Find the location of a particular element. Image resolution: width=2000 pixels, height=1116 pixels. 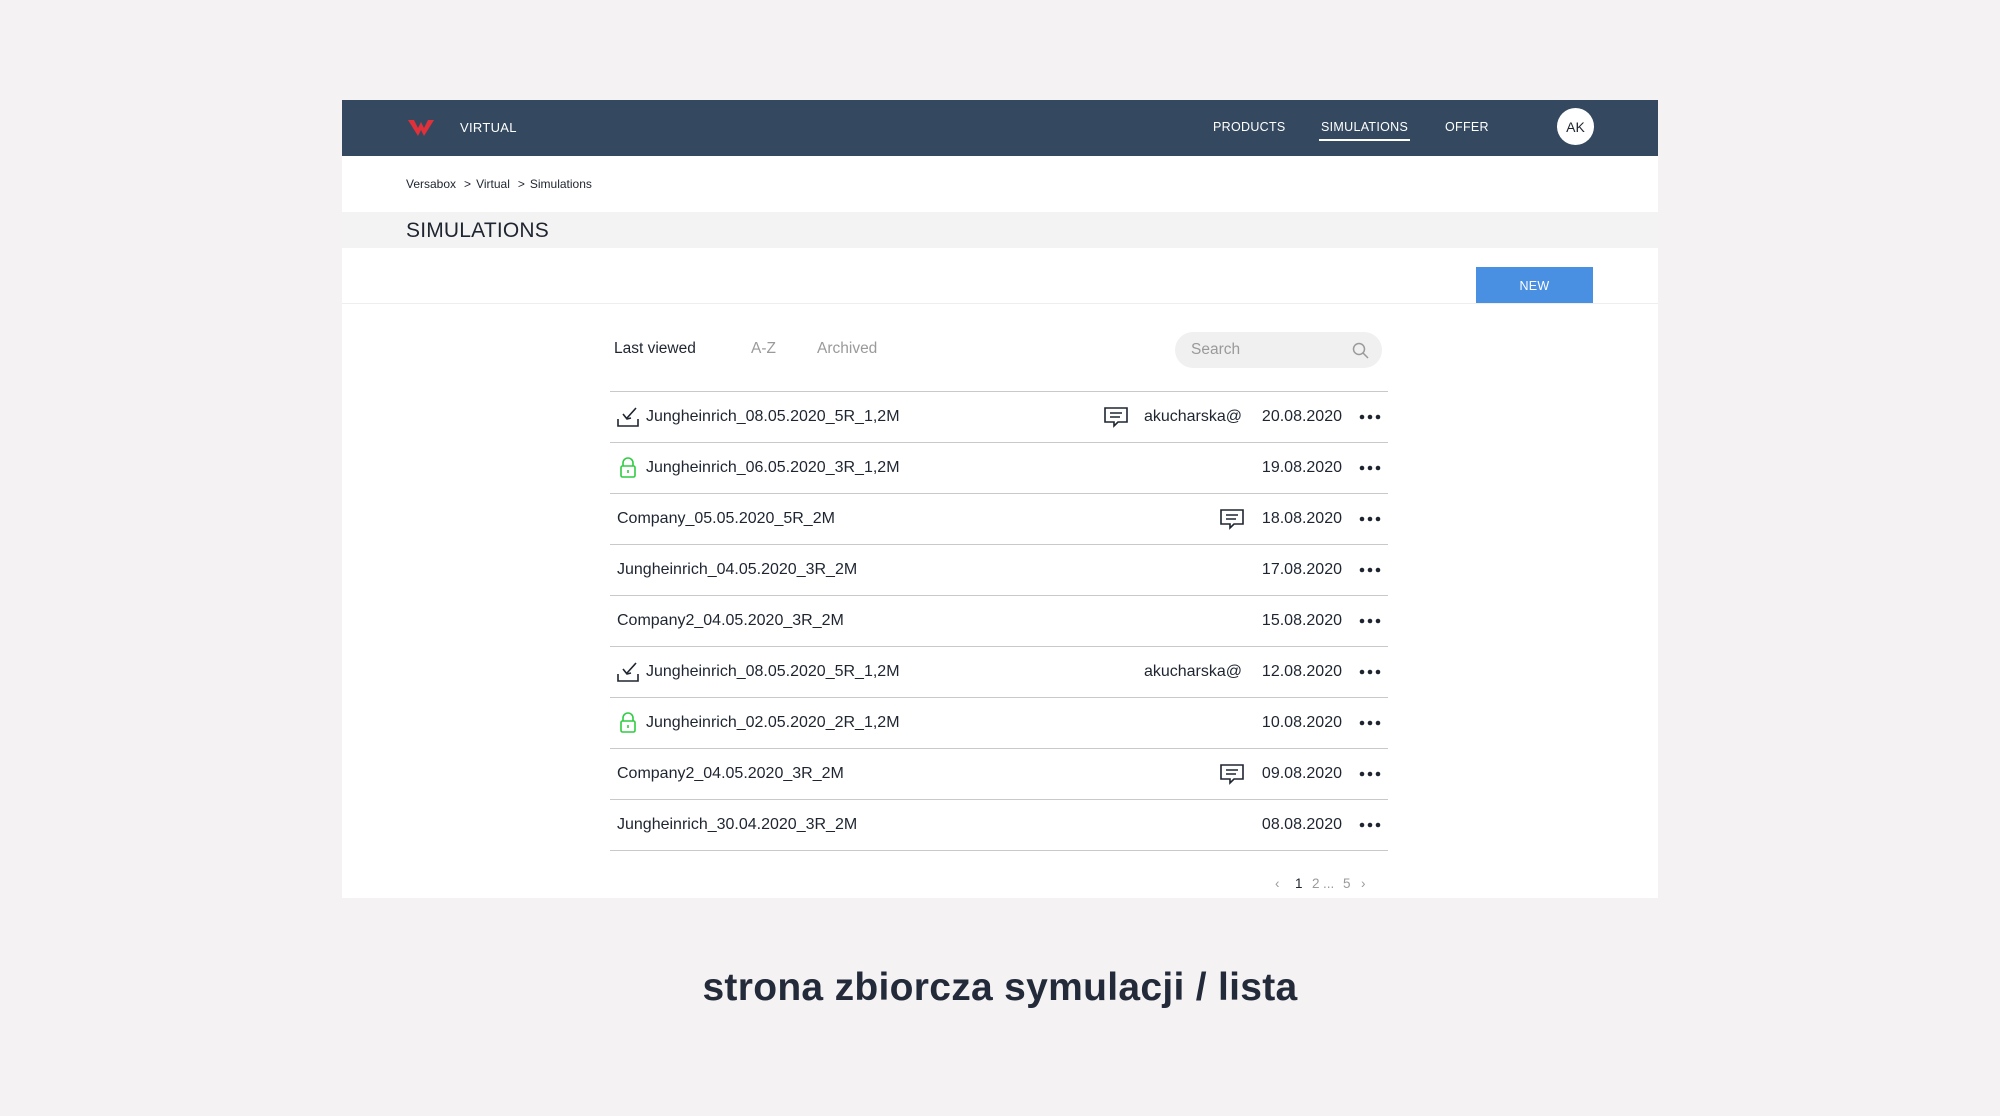

breadcrumb-virtual: Virtual is located at coordinates (493, 184).